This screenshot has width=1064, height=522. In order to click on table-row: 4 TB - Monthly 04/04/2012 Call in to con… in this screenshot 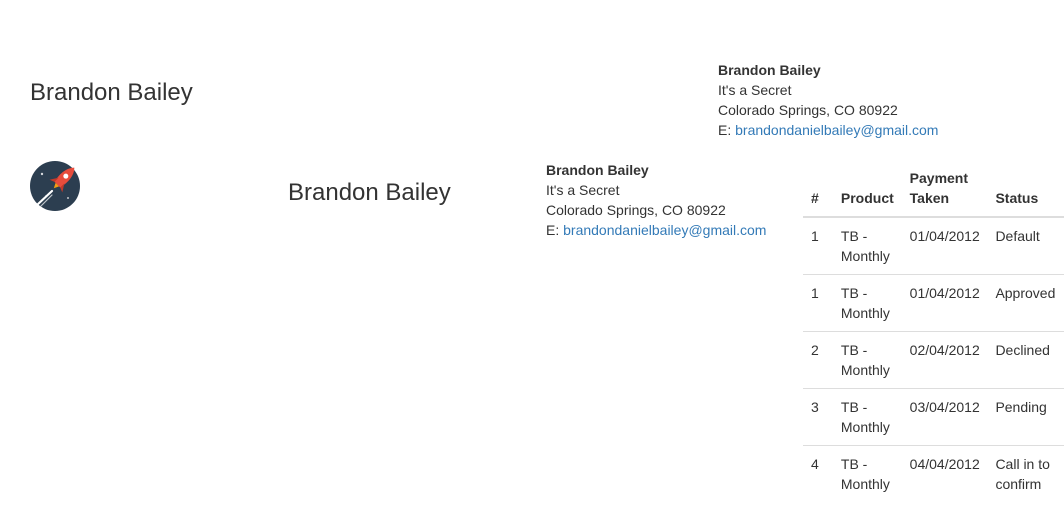, I will do `click(933, 473)`.